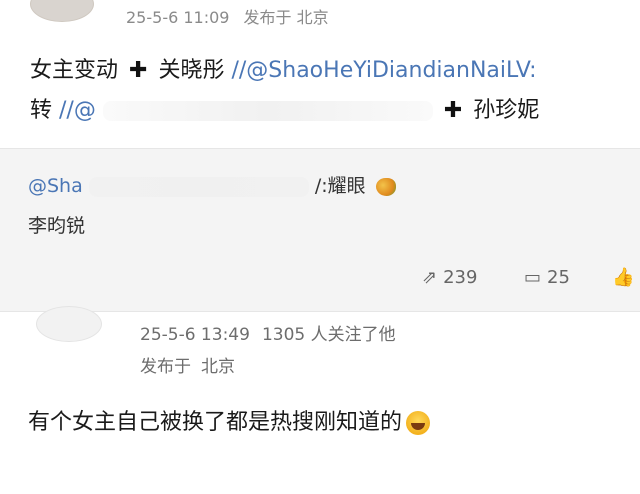 The height and width of the screenshot is (494, 640). Describe the element at coordinates (328, 335) in the screenshot. I see `followers-text: 1305 人关注了他` at that location.